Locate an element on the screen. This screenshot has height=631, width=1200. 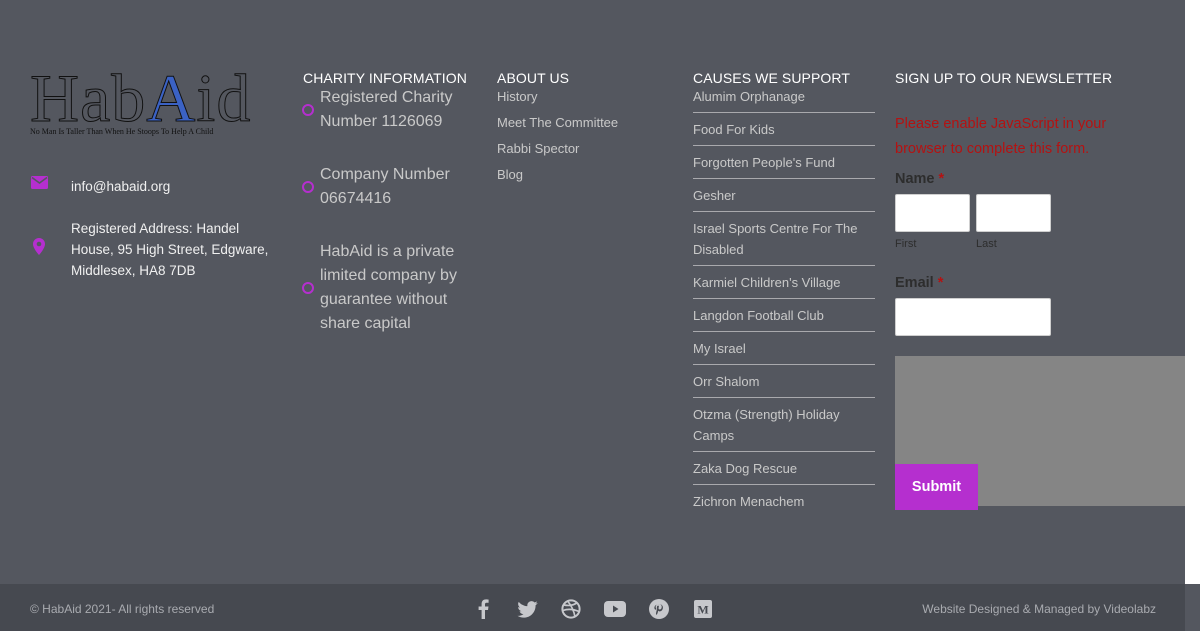
social-links: M is located at coordinates (604, 609).